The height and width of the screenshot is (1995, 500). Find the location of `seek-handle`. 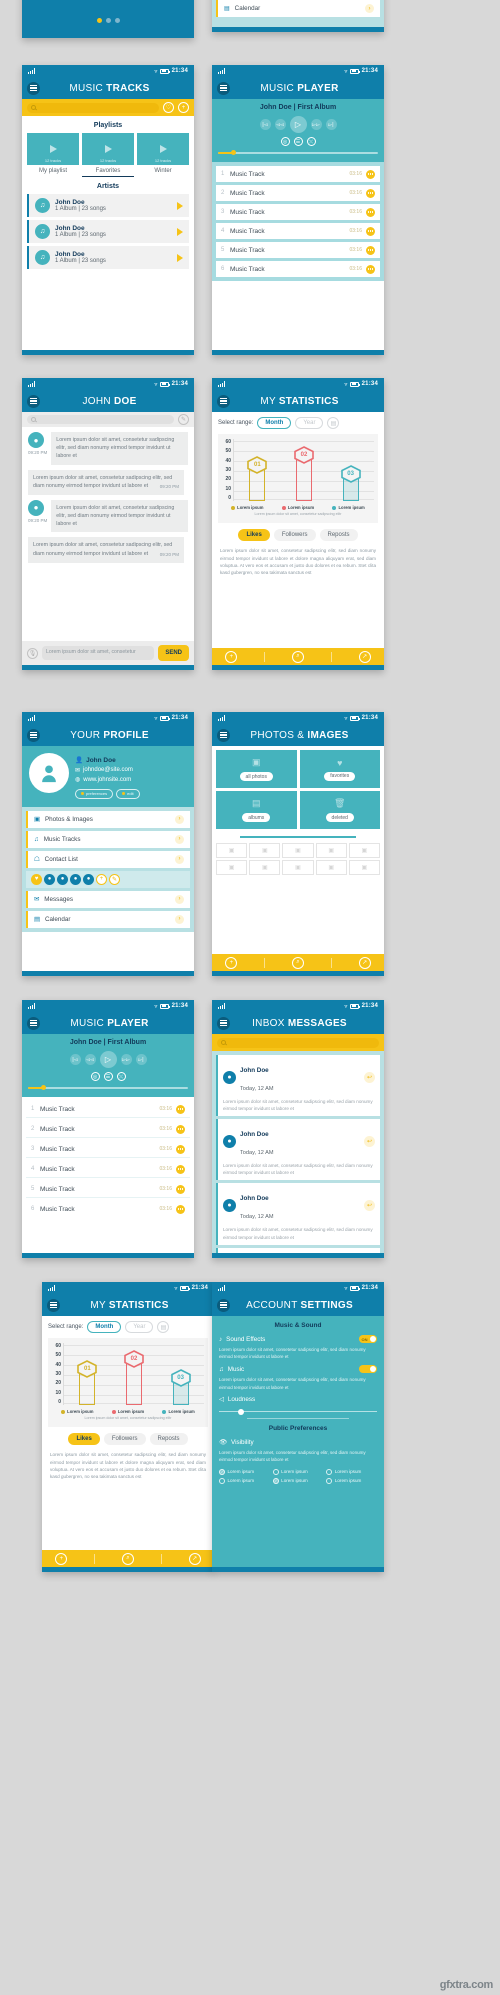

seek-handle is located at coordinates (233, 152).